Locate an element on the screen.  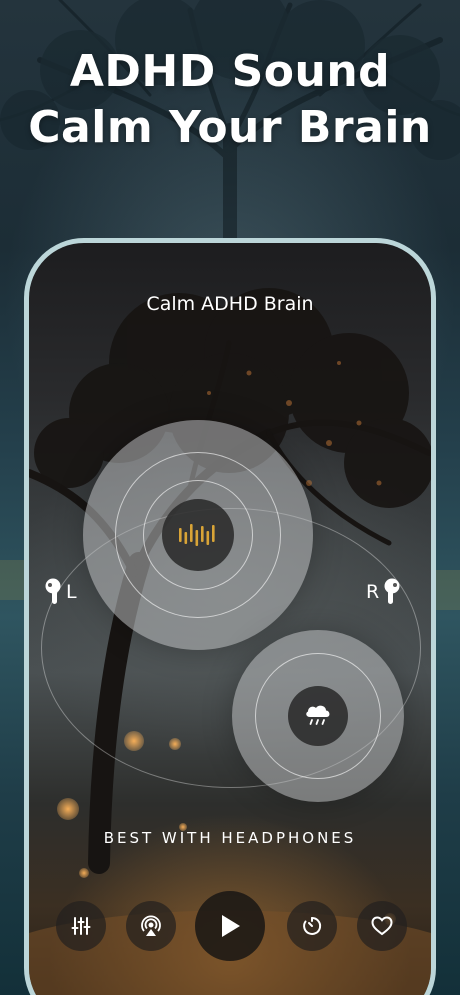
airplay-icon is located at coordinates (151, 925).